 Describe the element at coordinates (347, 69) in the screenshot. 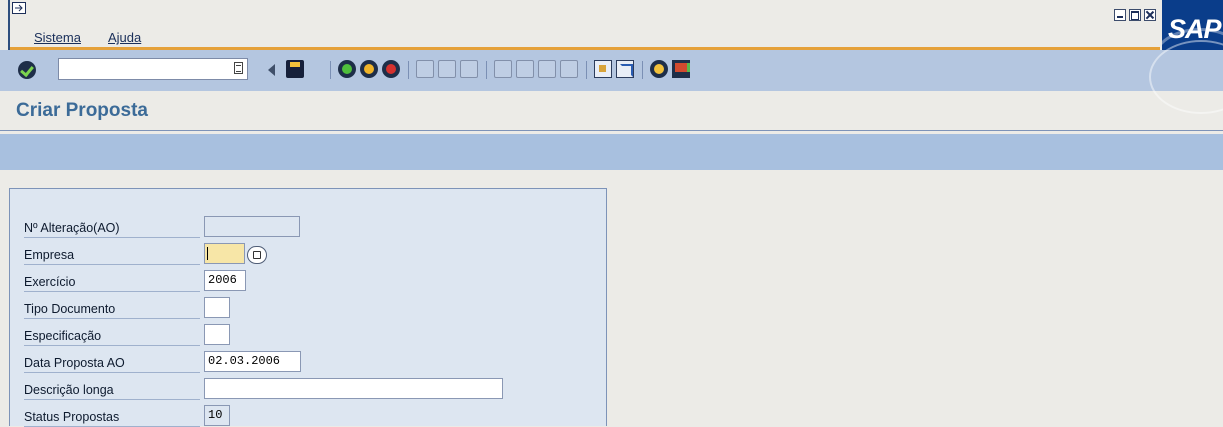

I see `back-icon` at that location.